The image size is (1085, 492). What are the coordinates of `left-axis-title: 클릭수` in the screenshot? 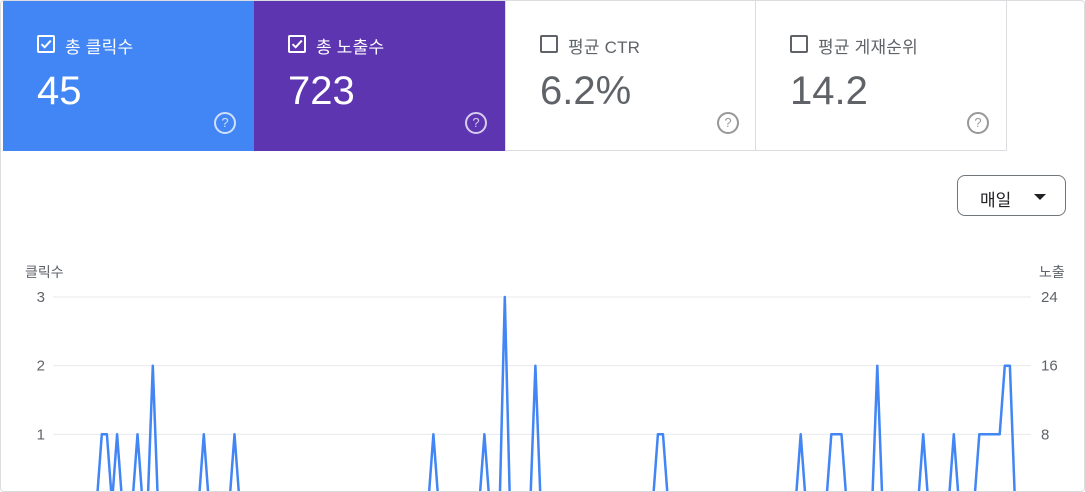 It's located at (44, 272).